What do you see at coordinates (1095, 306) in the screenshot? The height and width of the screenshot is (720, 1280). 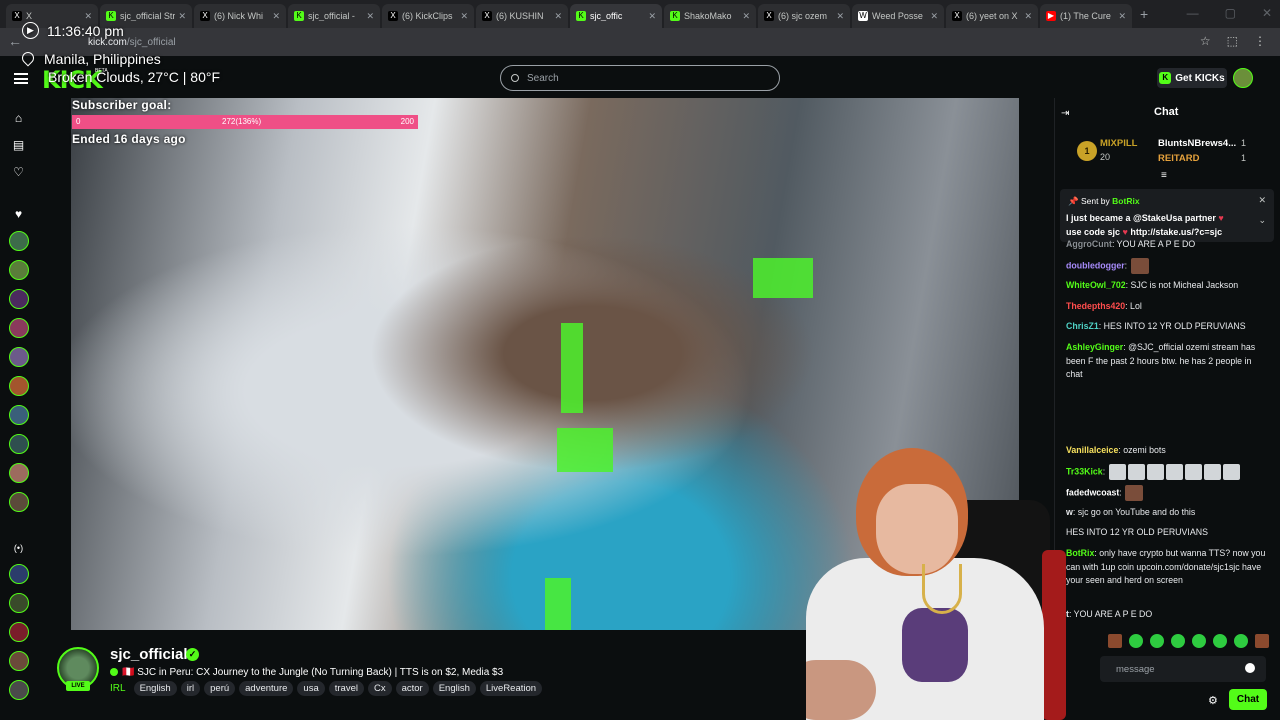 I see `chat-username: Thedepths420` at bounding box center [1095, 306].